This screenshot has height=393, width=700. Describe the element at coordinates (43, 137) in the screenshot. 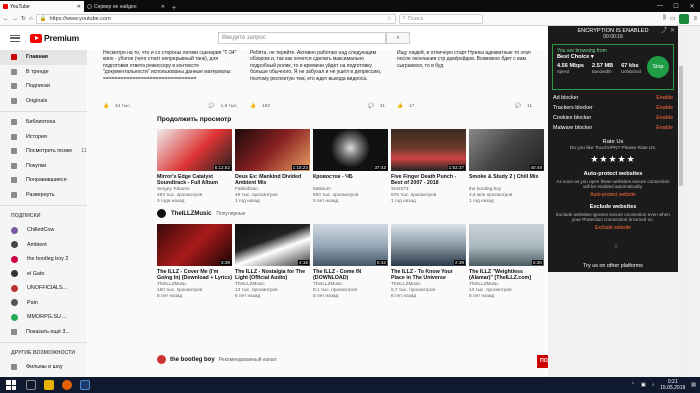

I see `sidebar-item-history: История` at that location.